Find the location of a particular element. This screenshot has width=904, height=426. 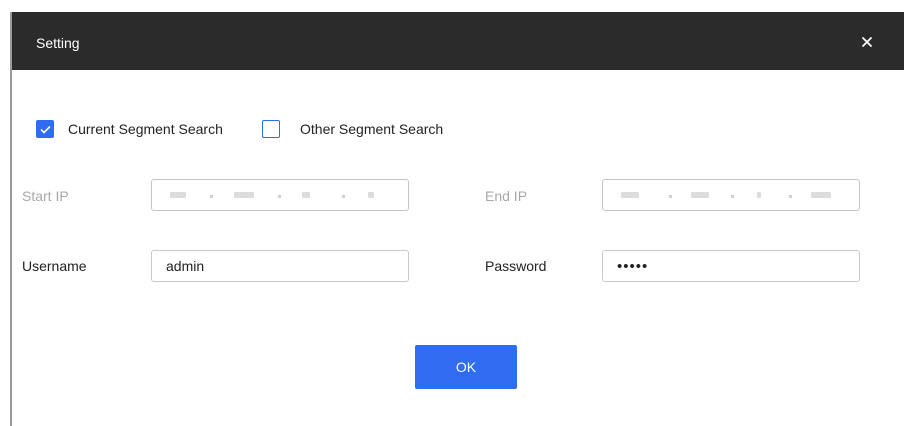

username-label: Username is located at coordinates (54, 266).